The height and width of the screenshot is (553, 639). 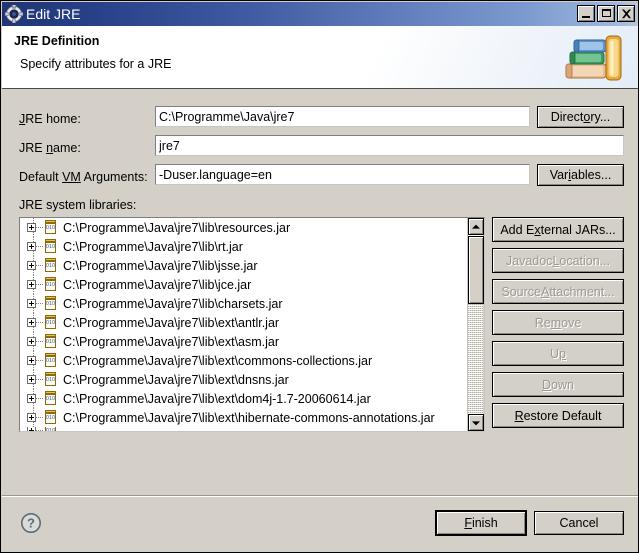 What do you see at coordinates (517, 229) in the screenshot?
I see `button-label-prefix: Add E` at bounding box center [517, 229].